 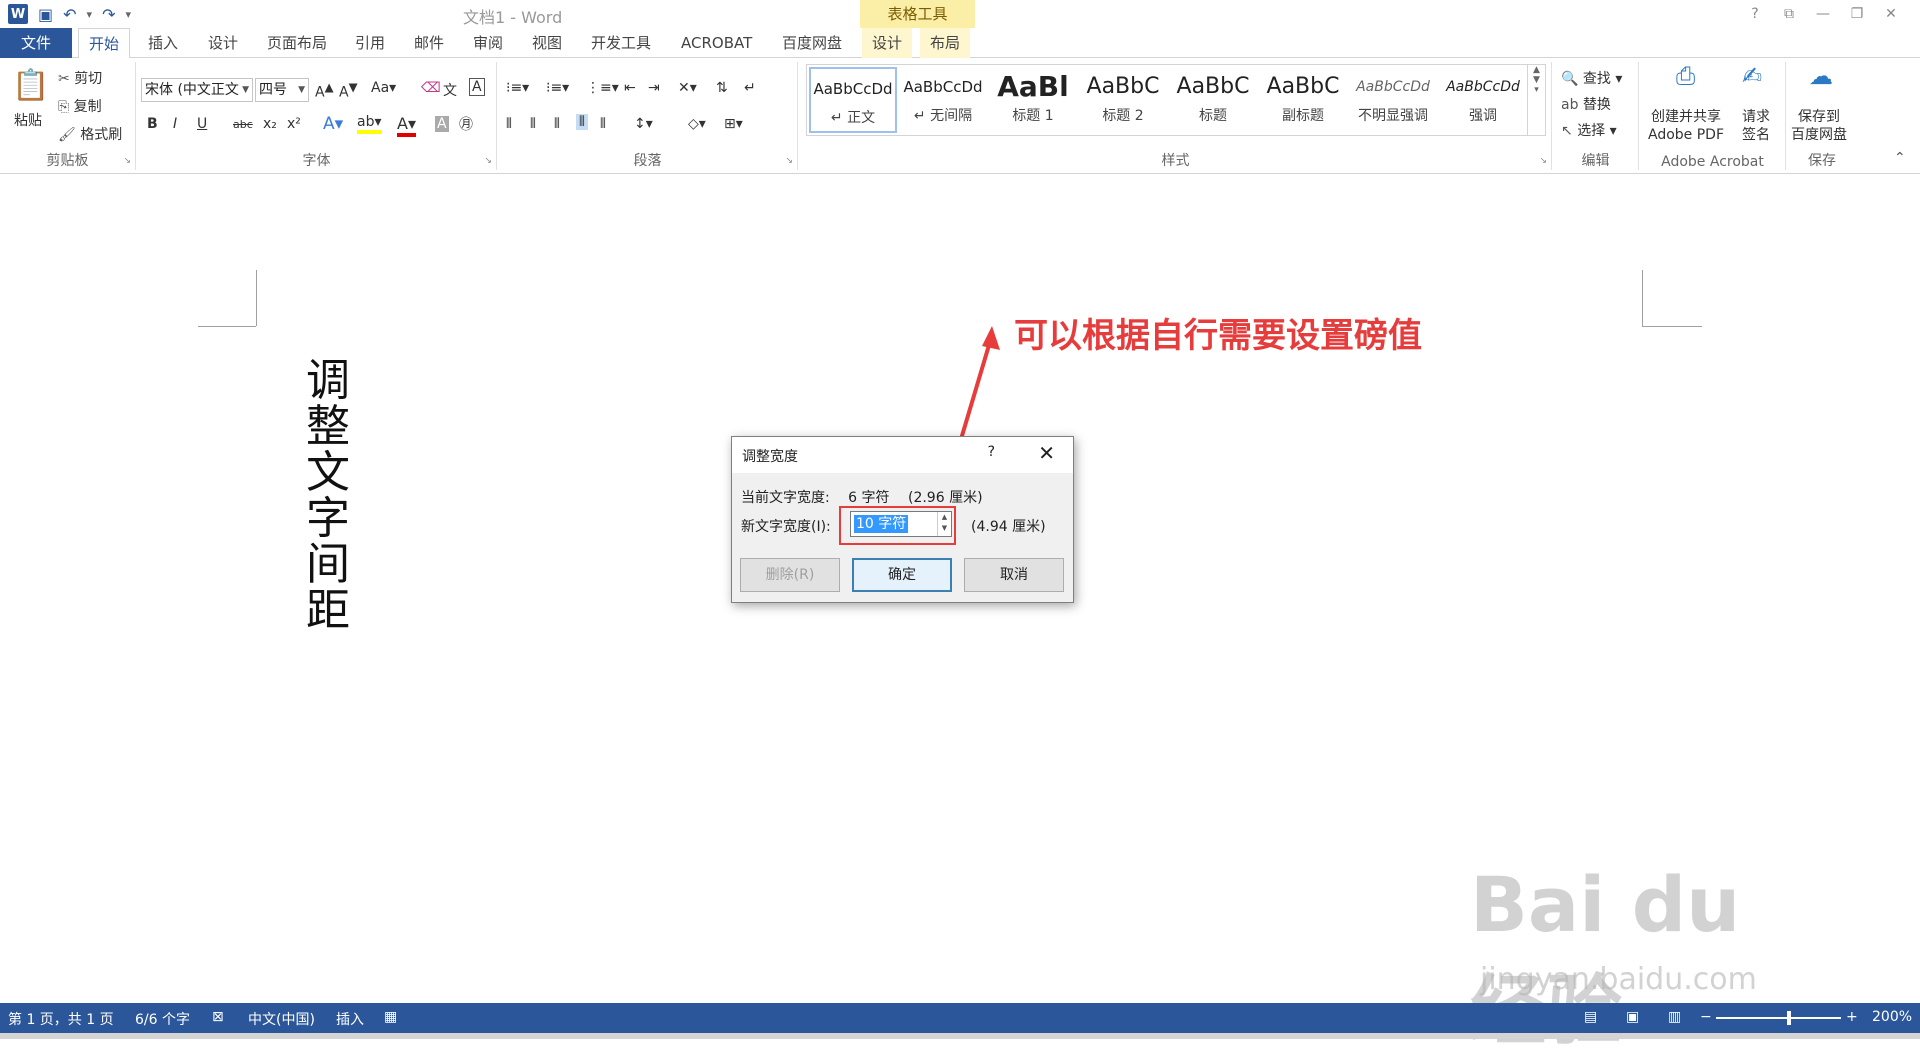 I want to click on word-count: 6/6 个字, so click(x=162, y=1019).